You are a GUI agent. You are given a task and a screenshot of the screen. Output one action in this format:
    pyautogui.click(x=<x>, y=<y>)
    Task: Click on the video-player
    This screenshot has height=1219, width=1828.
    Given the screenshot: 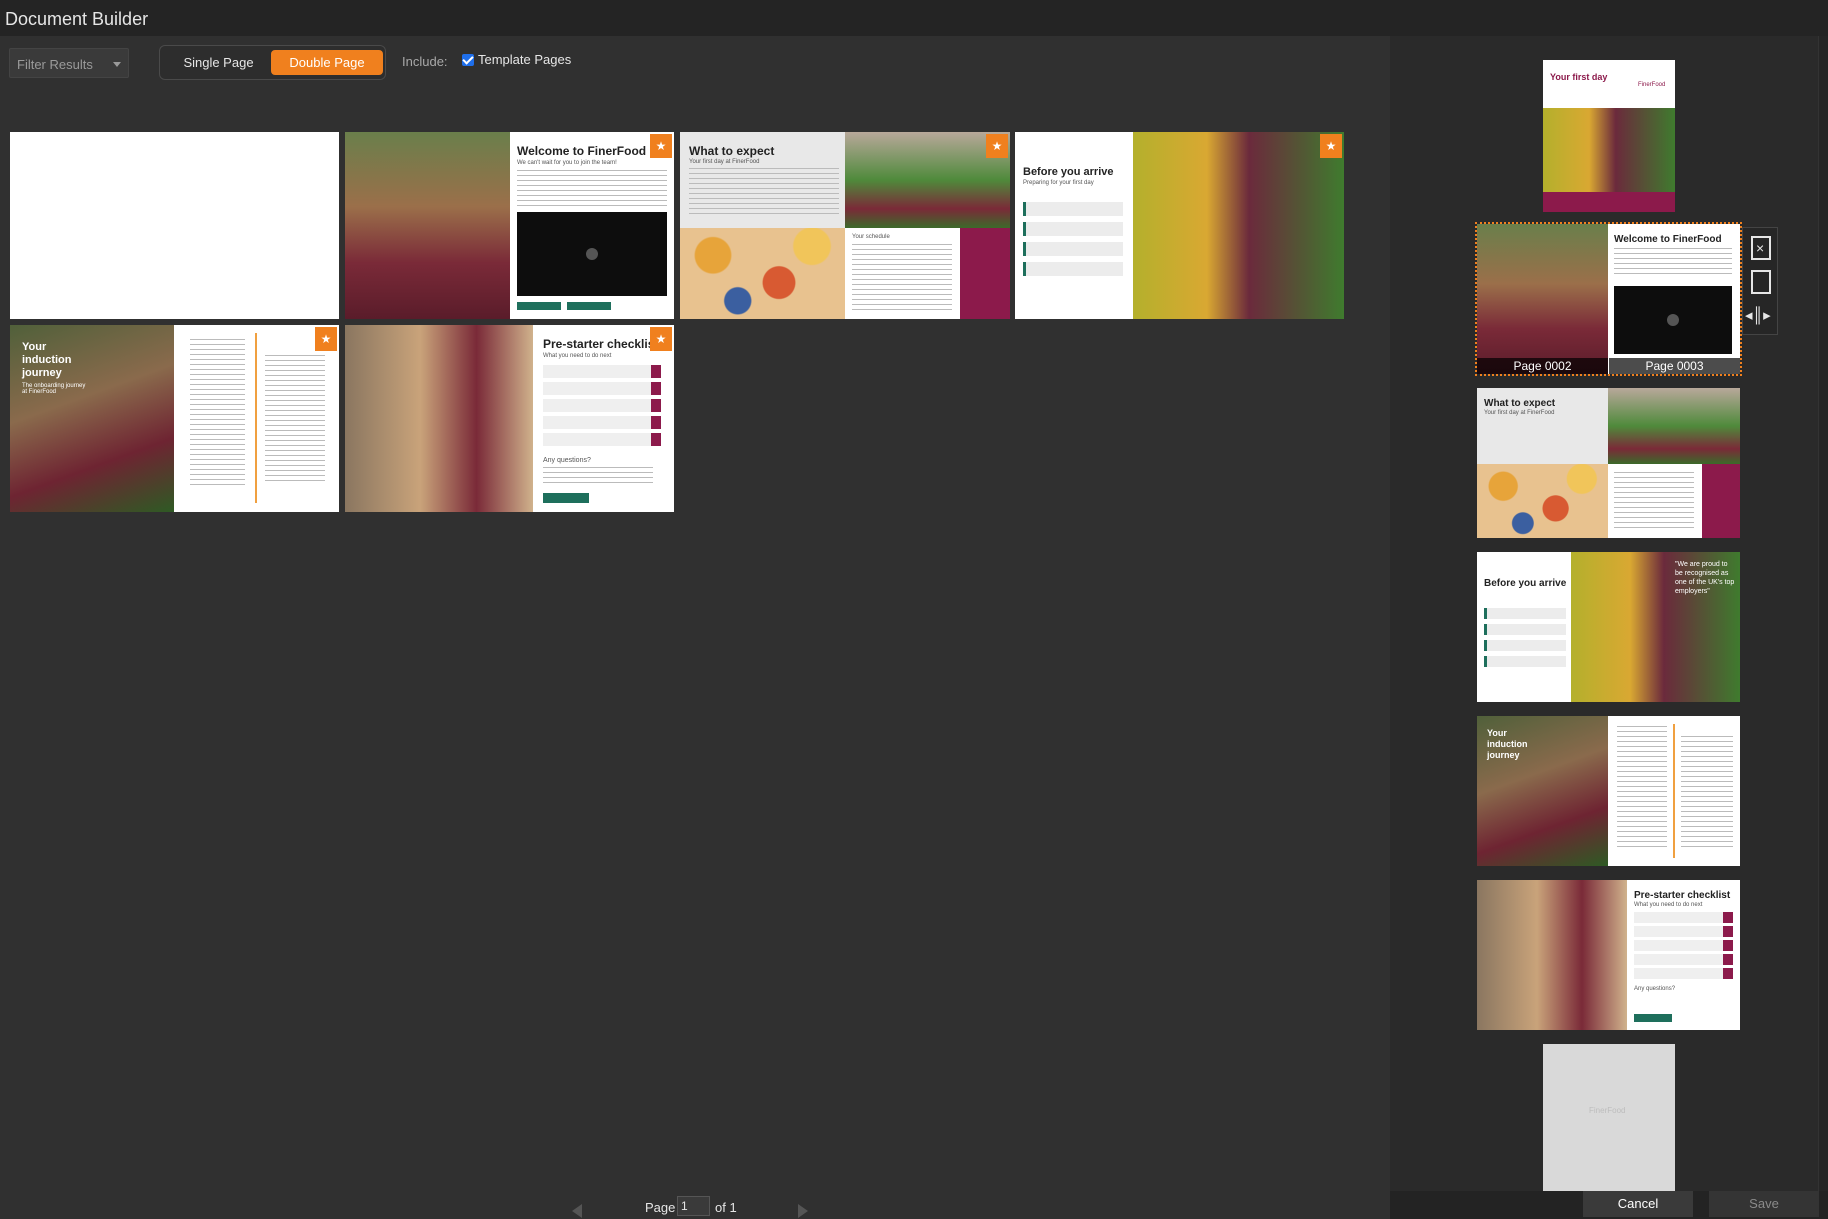 What is the action you would take?
    pyautogui.click(x=592, y=254)
    